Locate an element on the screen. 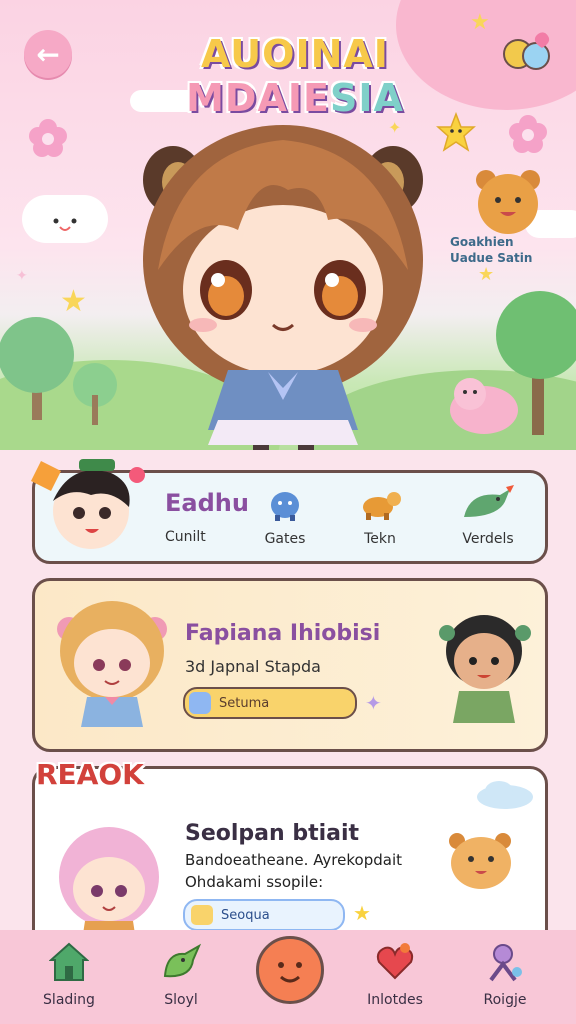 The height and width of the screenshot is (1024, 576). tab-roigje: Roigje is located at coordinates (505, 977).